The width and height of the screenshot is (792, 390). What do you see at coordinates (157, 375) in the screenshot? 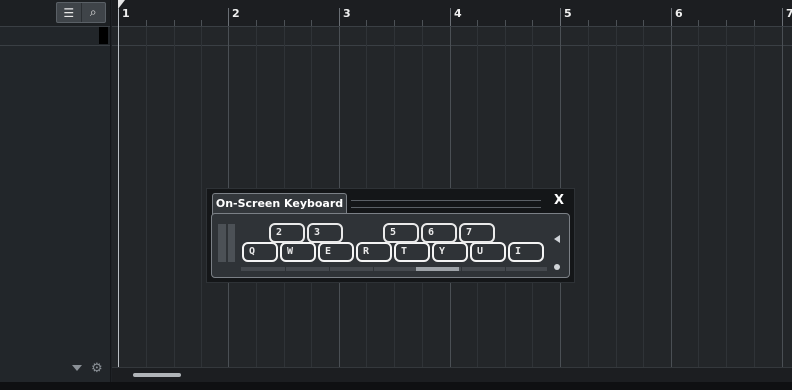
I see `scrollbar-thumb` at bounding box center [157, 375].